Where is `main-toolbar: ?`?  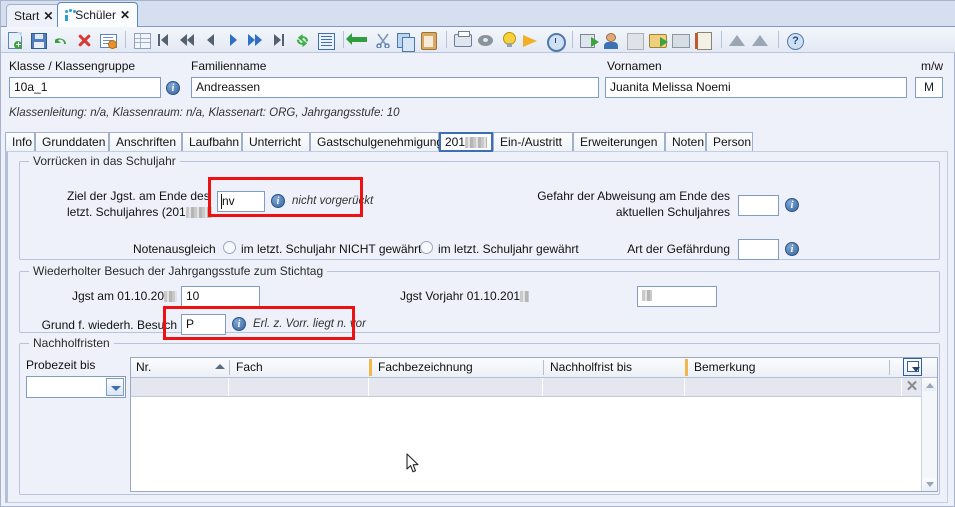 main-toolbar: ? is located at coordinates (478, 40).